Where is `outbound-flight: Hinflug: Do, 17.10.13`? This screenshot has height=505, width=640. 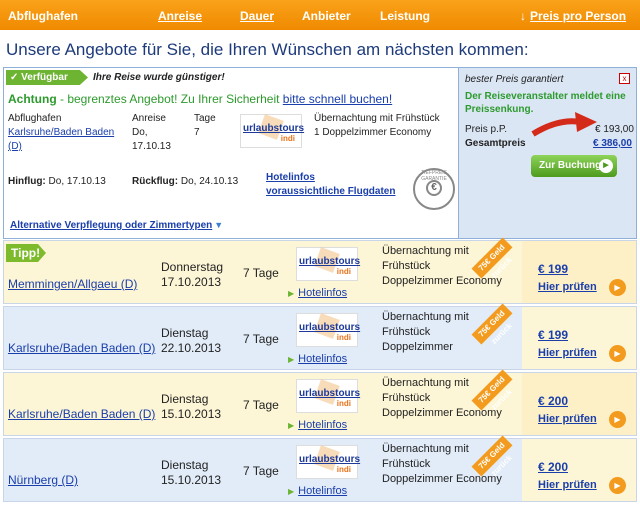
outbound-flight: Hinflug: Do, 17.10.13 is located at coordinates (57, 182).